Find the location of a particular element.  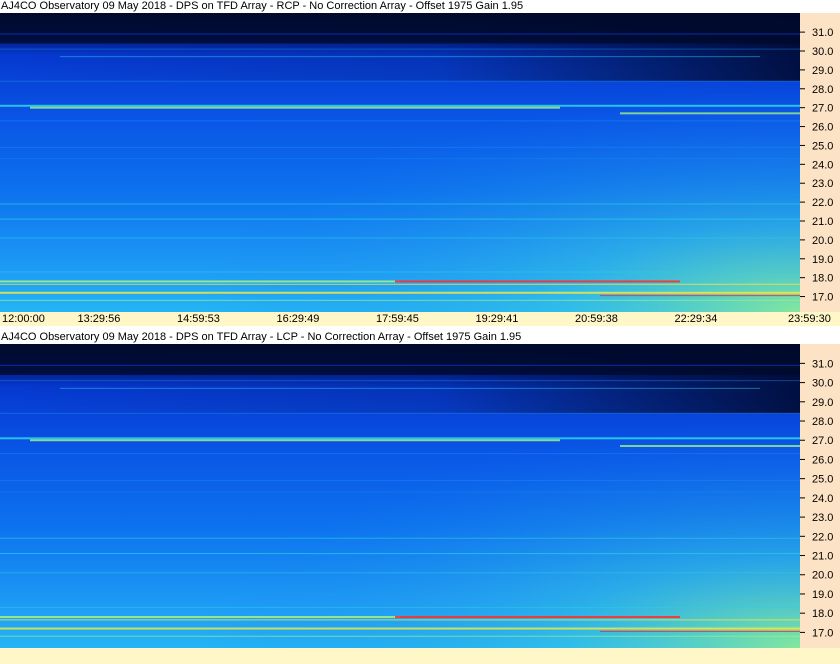

time-tick-label: 23:59:30 is located at coordinates (809, 319).